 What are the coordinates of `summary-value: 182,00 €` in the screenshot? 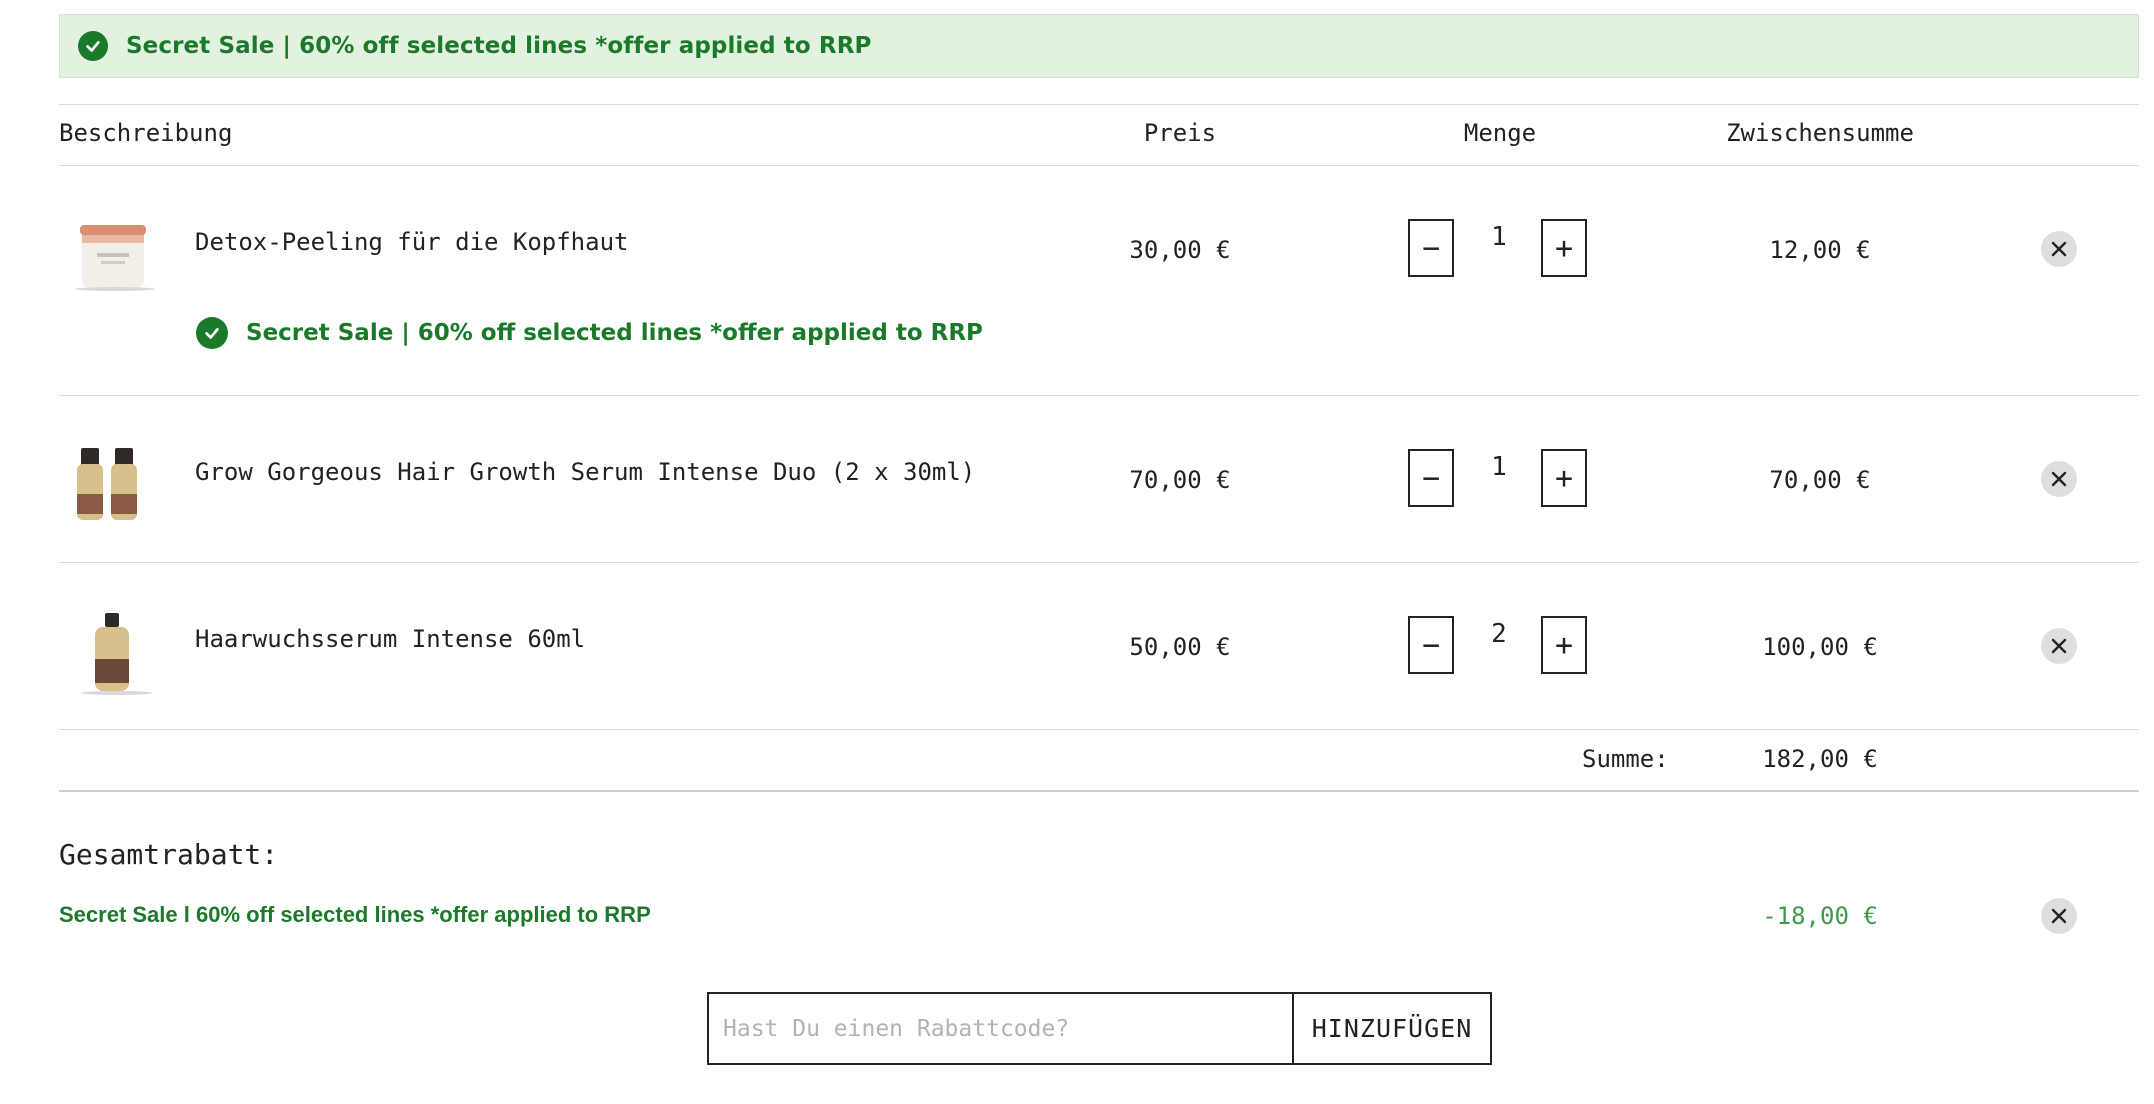 It's located at (1820, 759).